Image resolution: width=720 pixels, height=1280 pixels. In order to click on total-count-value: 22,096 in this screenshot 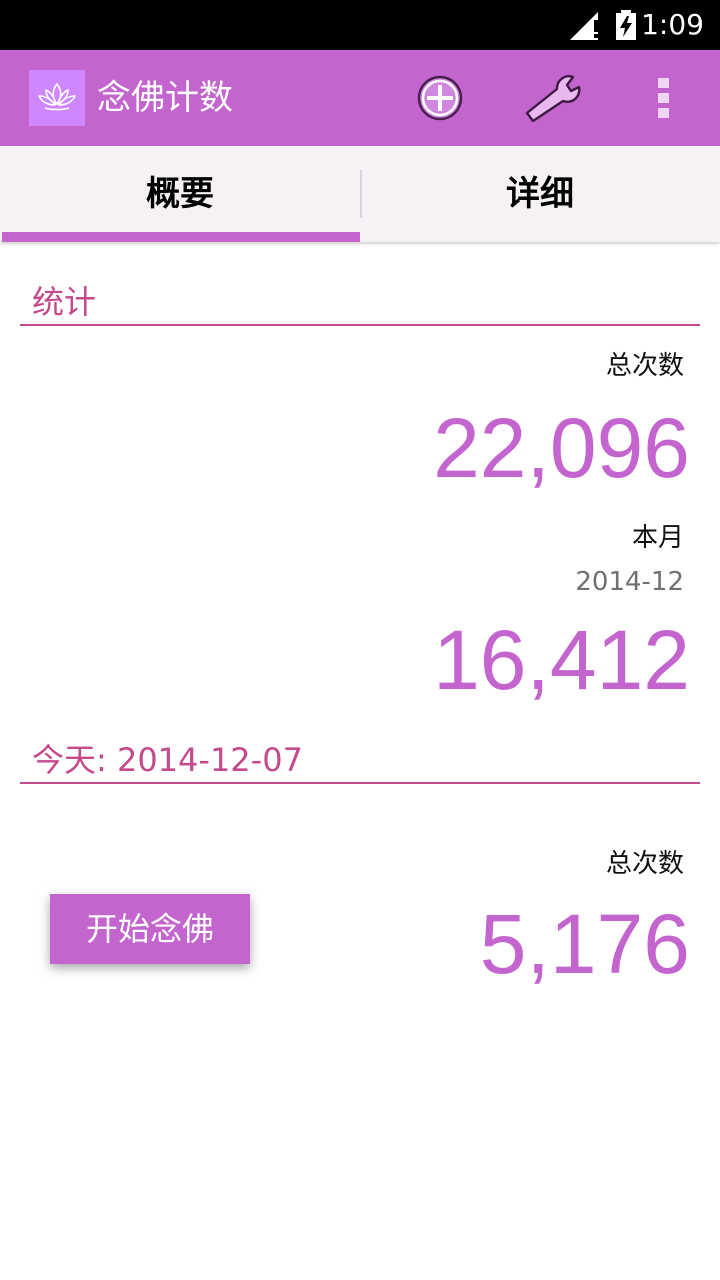, I will do `click(561, 448)`.